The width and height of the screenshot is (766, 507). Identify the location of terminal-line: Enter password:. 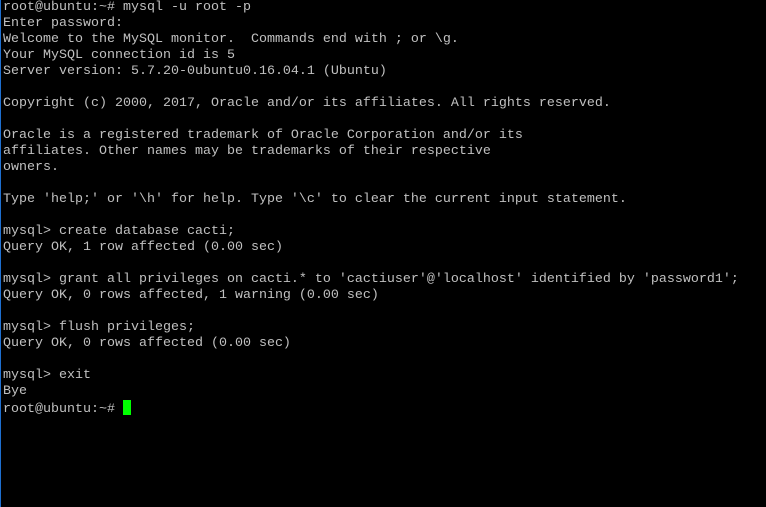
(63, 23).